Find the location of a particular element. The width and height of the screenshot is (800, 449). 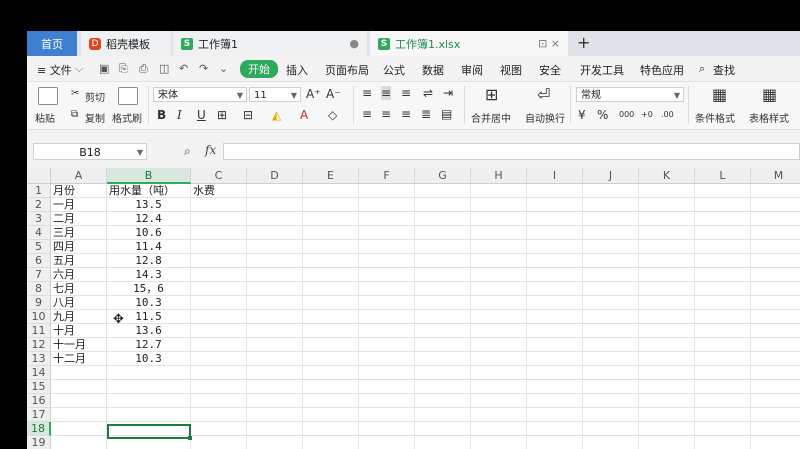

cell-f10 is located at coordinates (387, 317).